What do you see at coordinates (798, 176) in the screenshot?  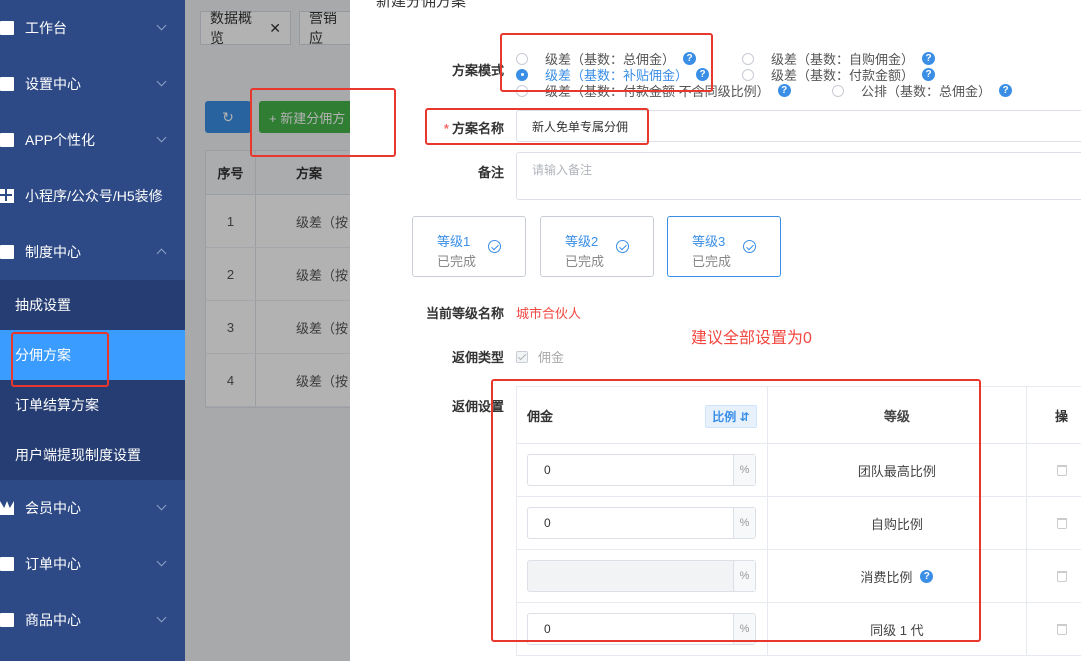 I see `remark-textarea: 请输入备注` at bounding box center [798, 176].